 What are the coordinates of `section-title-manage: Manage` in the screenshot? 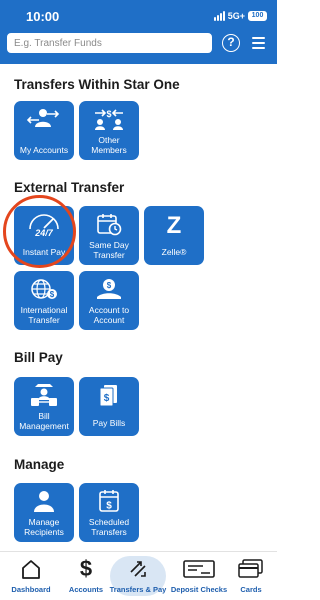 It's located at (39, 464).